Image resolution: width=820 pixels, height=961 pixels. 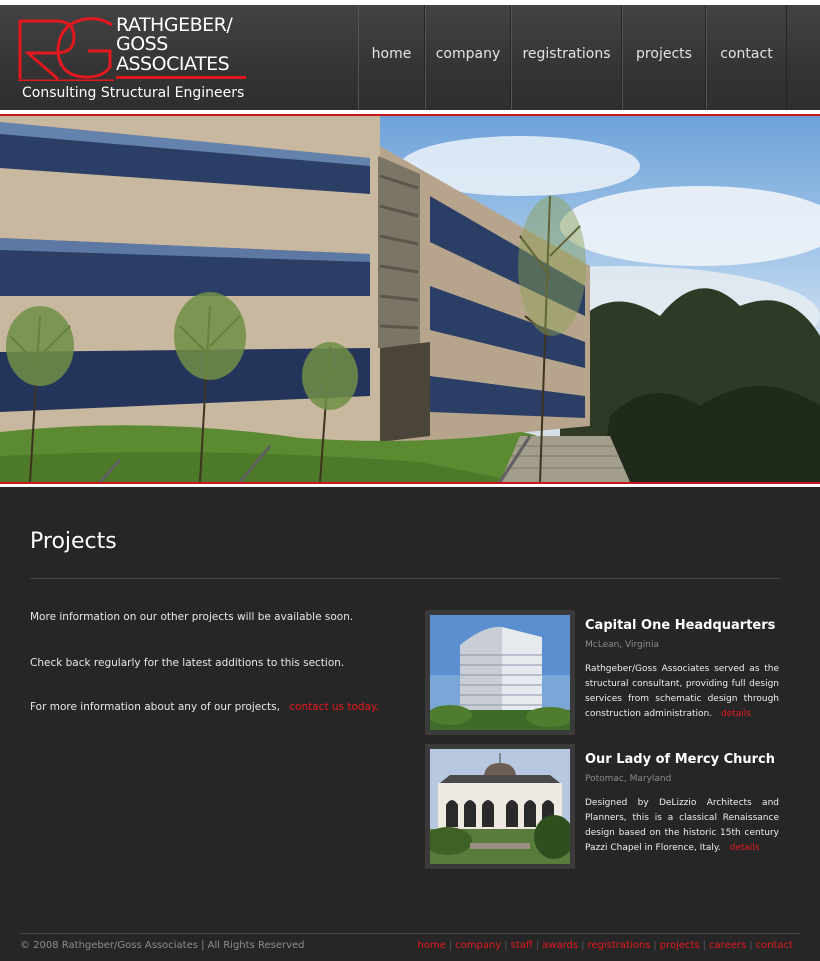 I want to click on project-name: Capital One Headquarters, so click(x=680, y=625).